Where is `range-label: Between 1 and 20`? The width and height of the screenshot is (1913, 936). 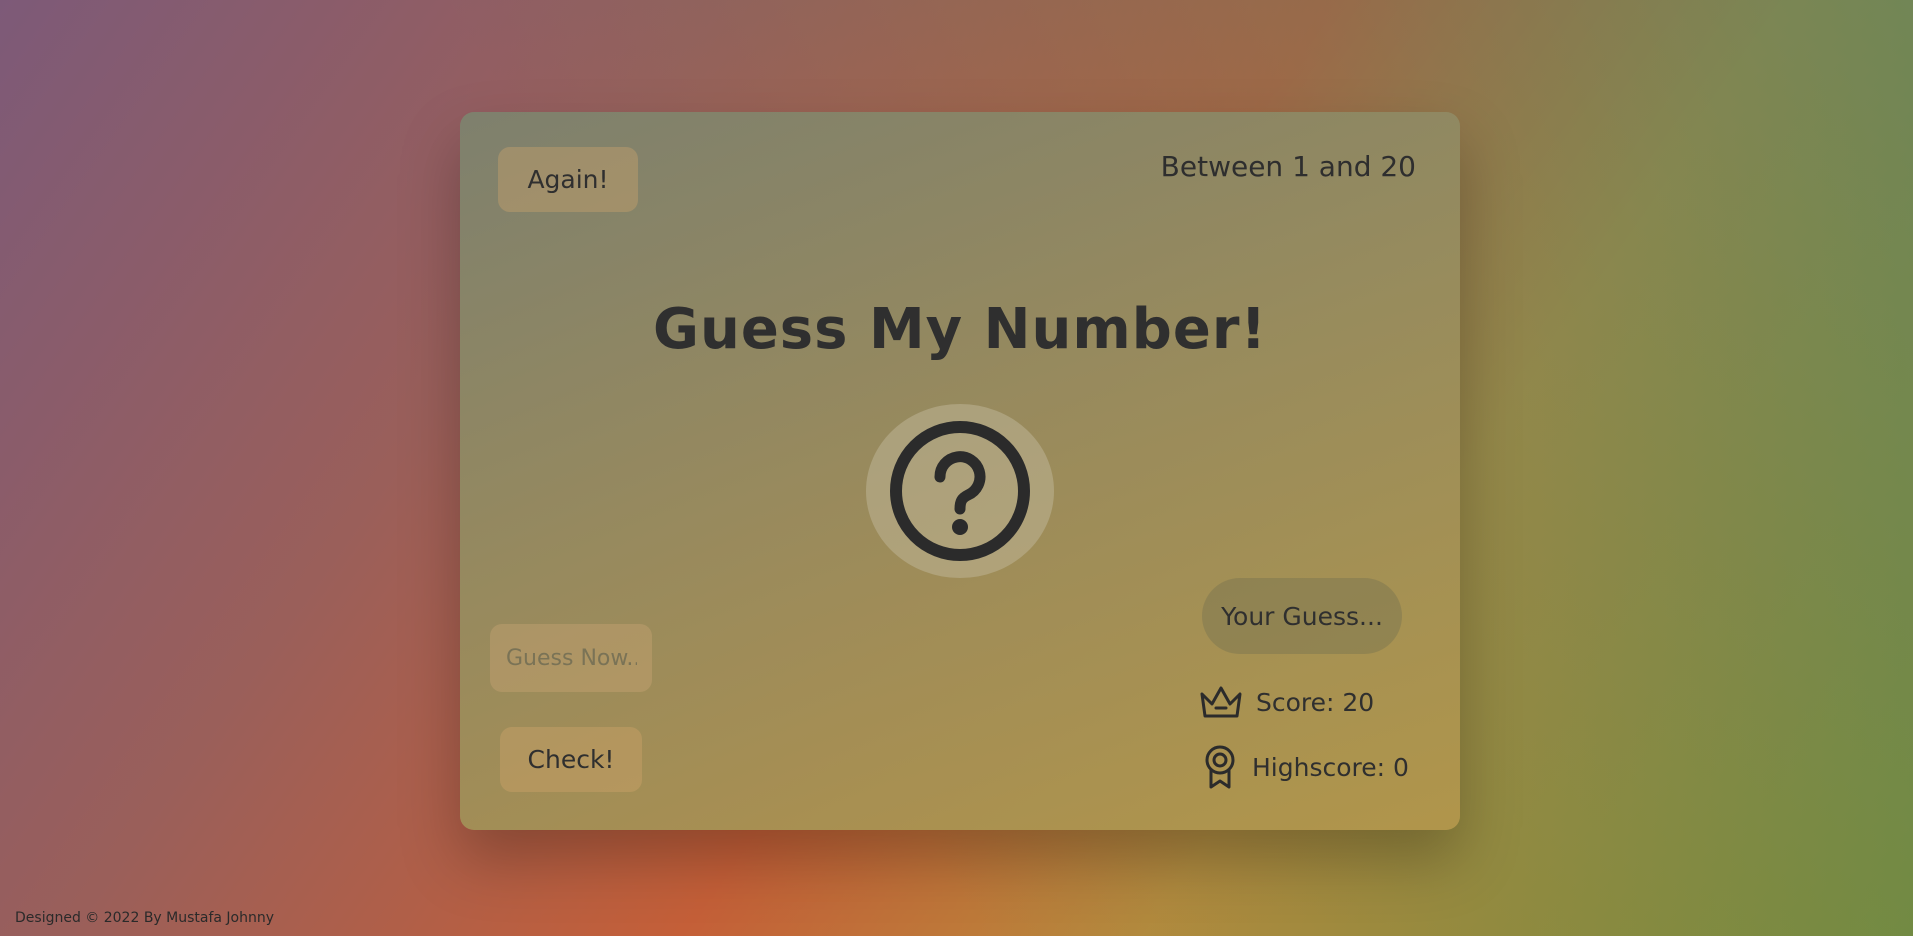 range-label: Between 1 and 20 is located at coordinates (1288, 166).